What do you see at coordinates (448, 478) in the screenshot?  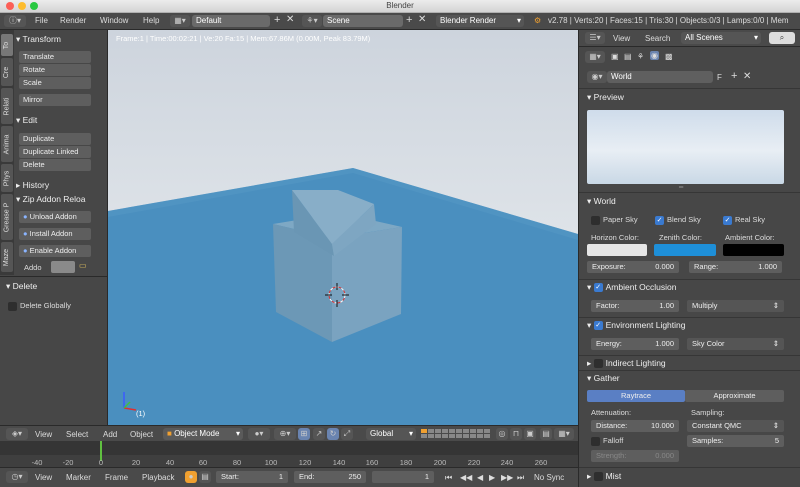 I see `jump-start-icon: ⏮` at bounding box center [448, 478].